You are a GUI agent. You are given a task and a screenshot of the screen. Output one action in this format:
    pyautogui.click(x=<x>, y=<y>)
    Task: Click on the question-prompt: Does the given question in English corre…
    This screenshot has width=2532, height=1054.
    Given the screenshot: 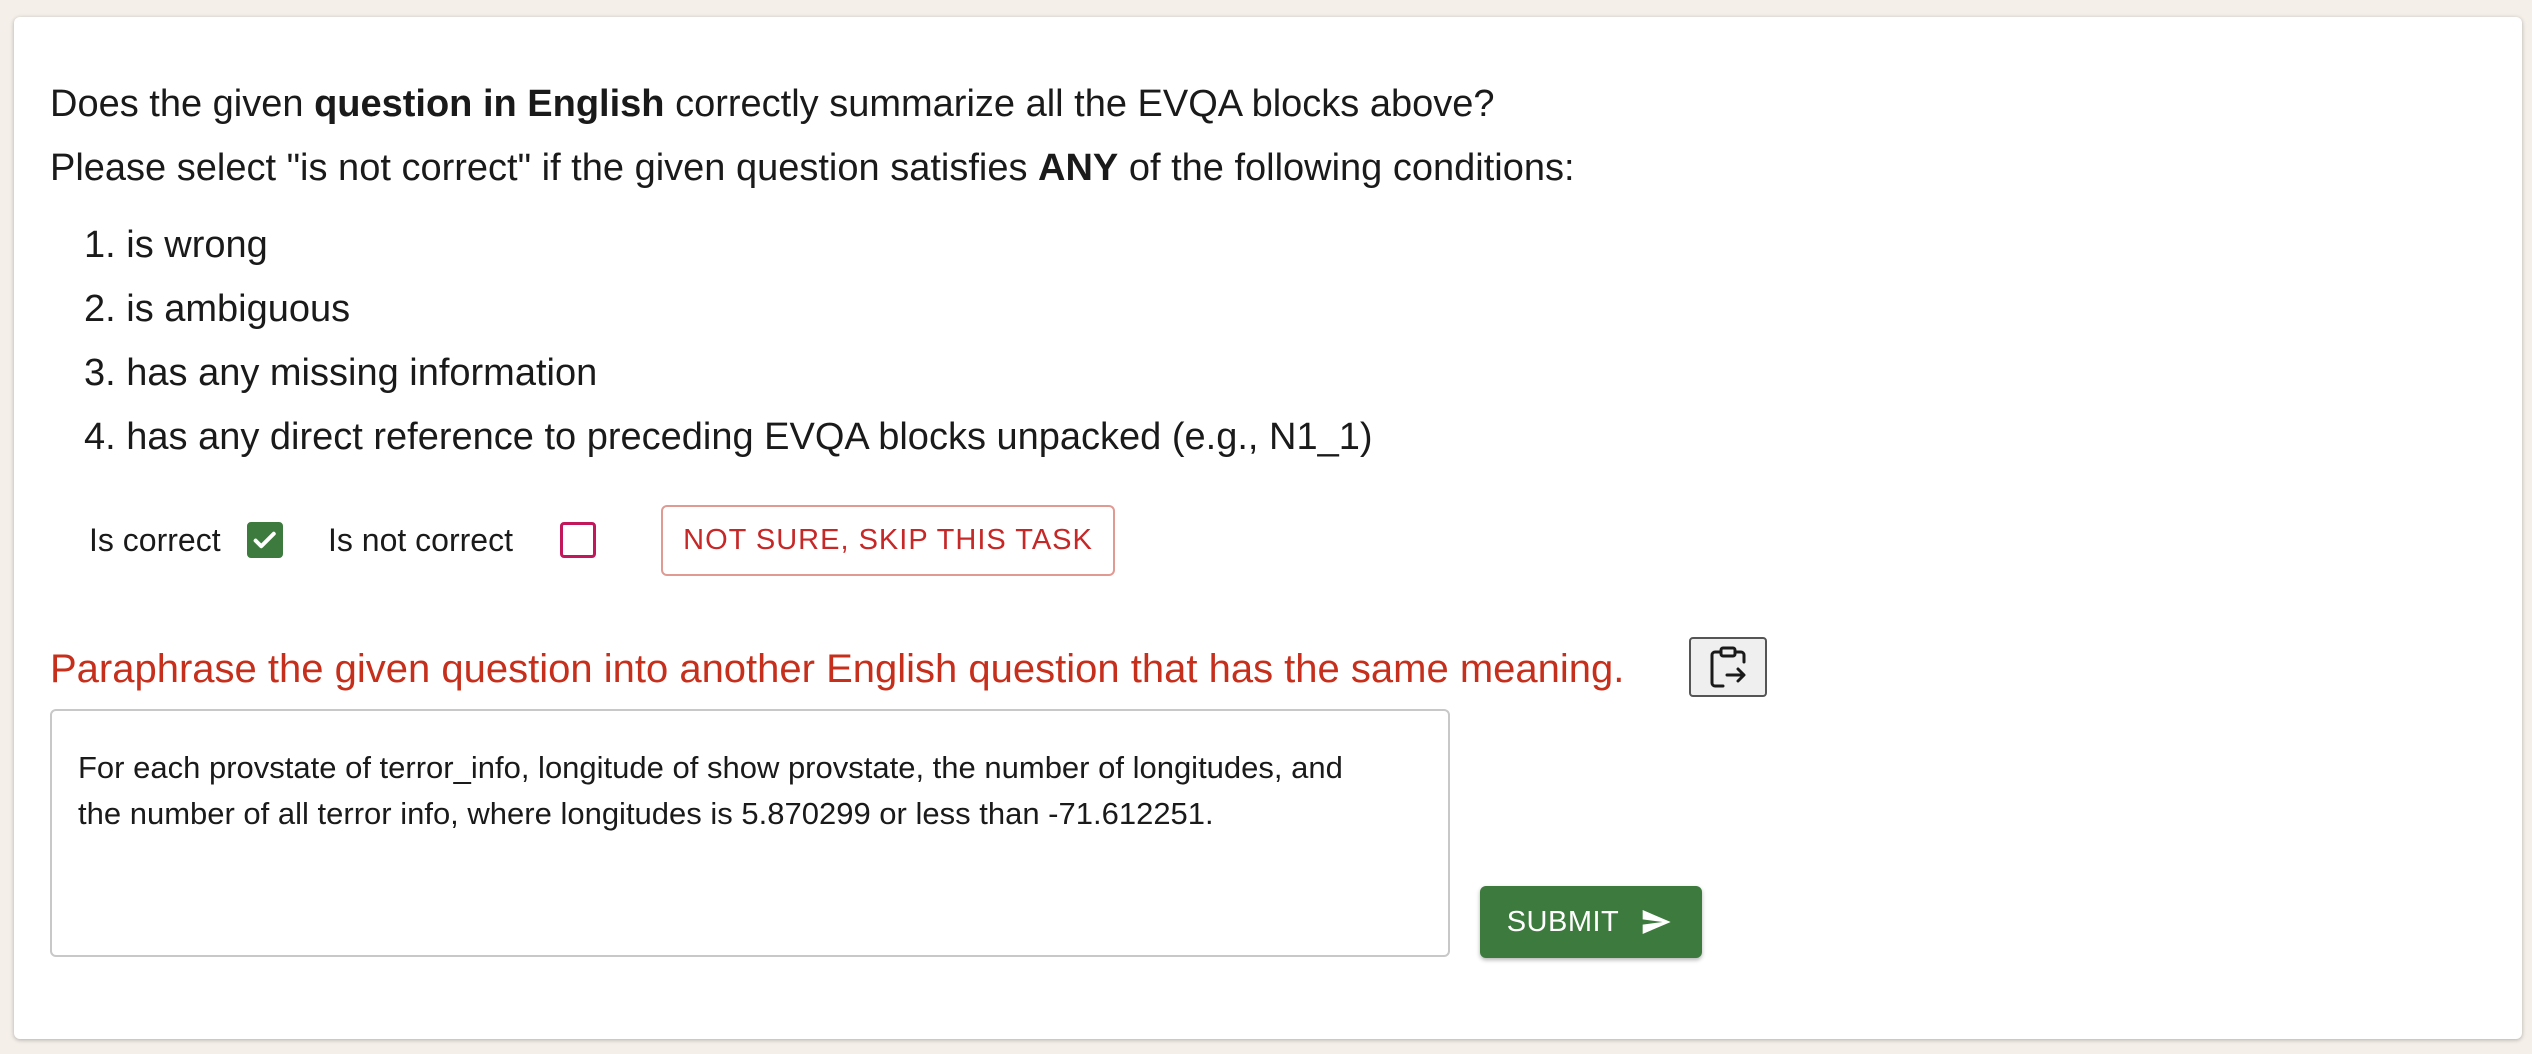 What is the action you would take?
    pyautogui.click(x=772, y=104)
    